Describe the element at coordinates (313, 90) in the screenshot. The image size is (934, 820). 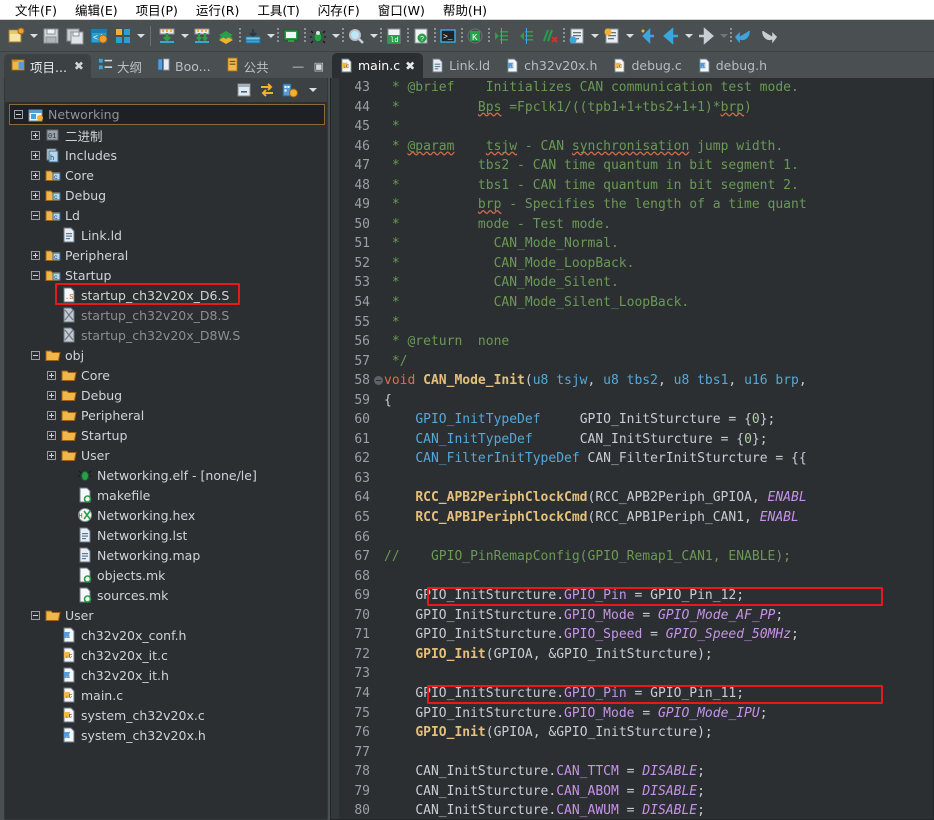
I see `view-menu-button` at that location.